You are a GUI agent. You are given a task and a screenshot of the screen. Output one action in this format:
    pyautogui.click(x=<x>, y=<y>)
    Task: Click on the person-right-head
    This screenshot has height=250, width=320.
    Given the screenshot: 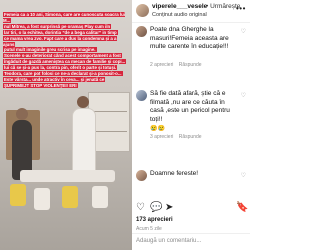 What is the action you would take?
    pyautogui.click(x=83, y=102)
    